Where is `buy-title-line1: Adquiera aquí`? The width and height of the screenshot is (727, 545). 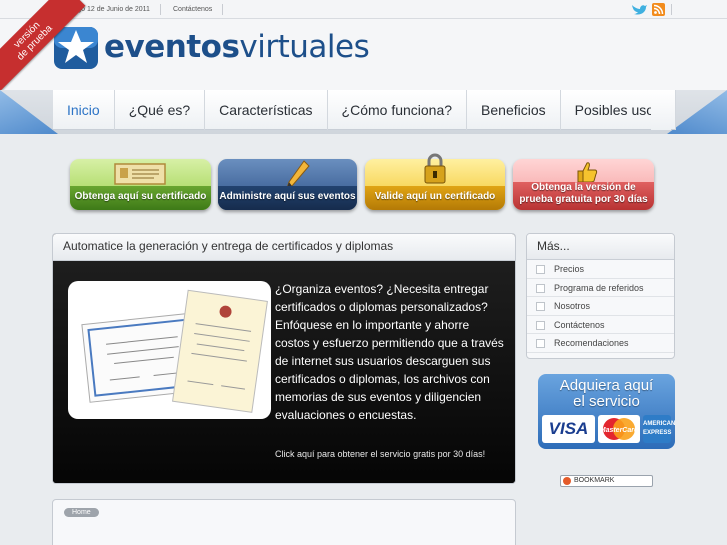 buy-title-line1: Adquiera aquí is located at coordinates (606, 385).